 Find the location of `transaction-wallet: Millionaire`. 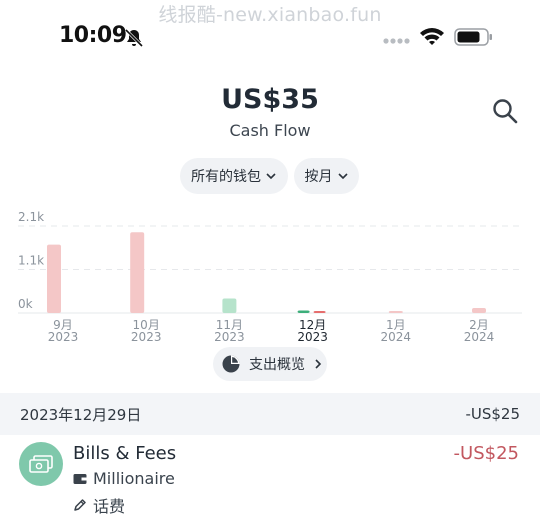

transaction-wallet: Millionaire is located at coordinates (124, 478).